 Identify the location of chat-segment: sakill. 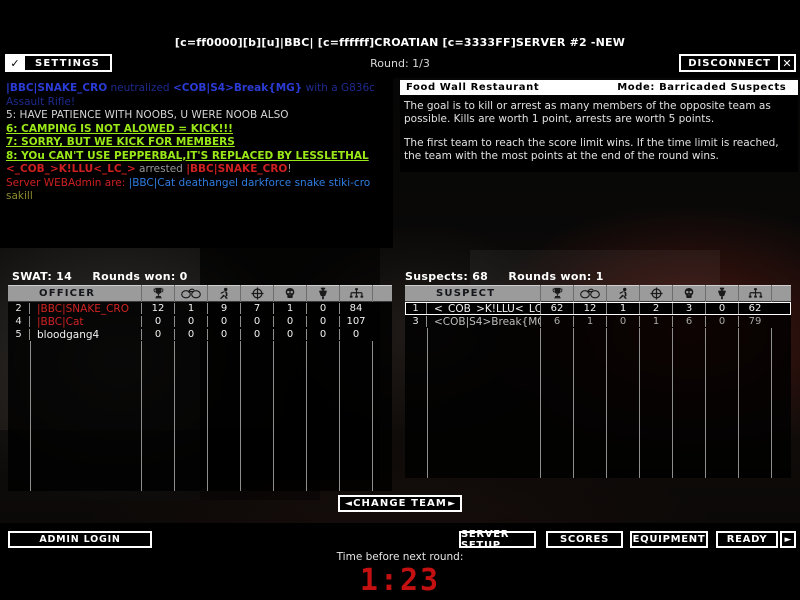
(19, 196).